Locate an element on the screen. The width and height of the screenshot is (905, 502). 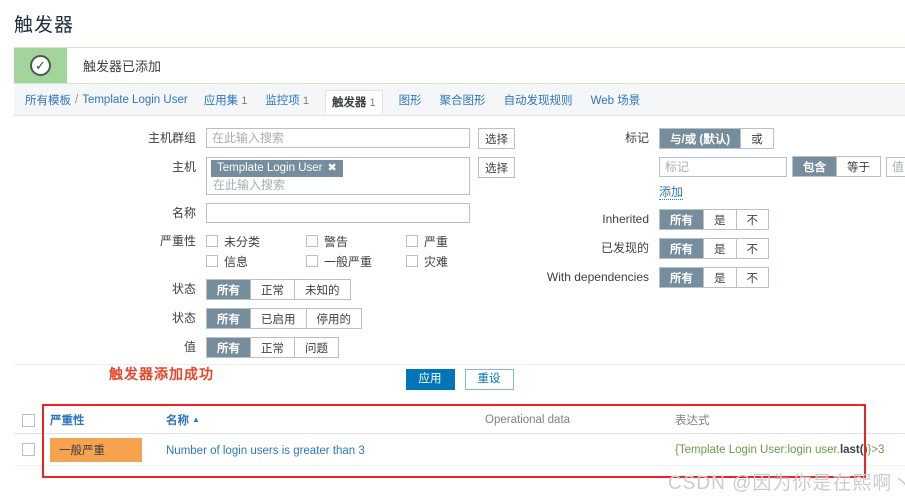
column-header-name: 名称 ▲ is located at coordinates (321, 420).